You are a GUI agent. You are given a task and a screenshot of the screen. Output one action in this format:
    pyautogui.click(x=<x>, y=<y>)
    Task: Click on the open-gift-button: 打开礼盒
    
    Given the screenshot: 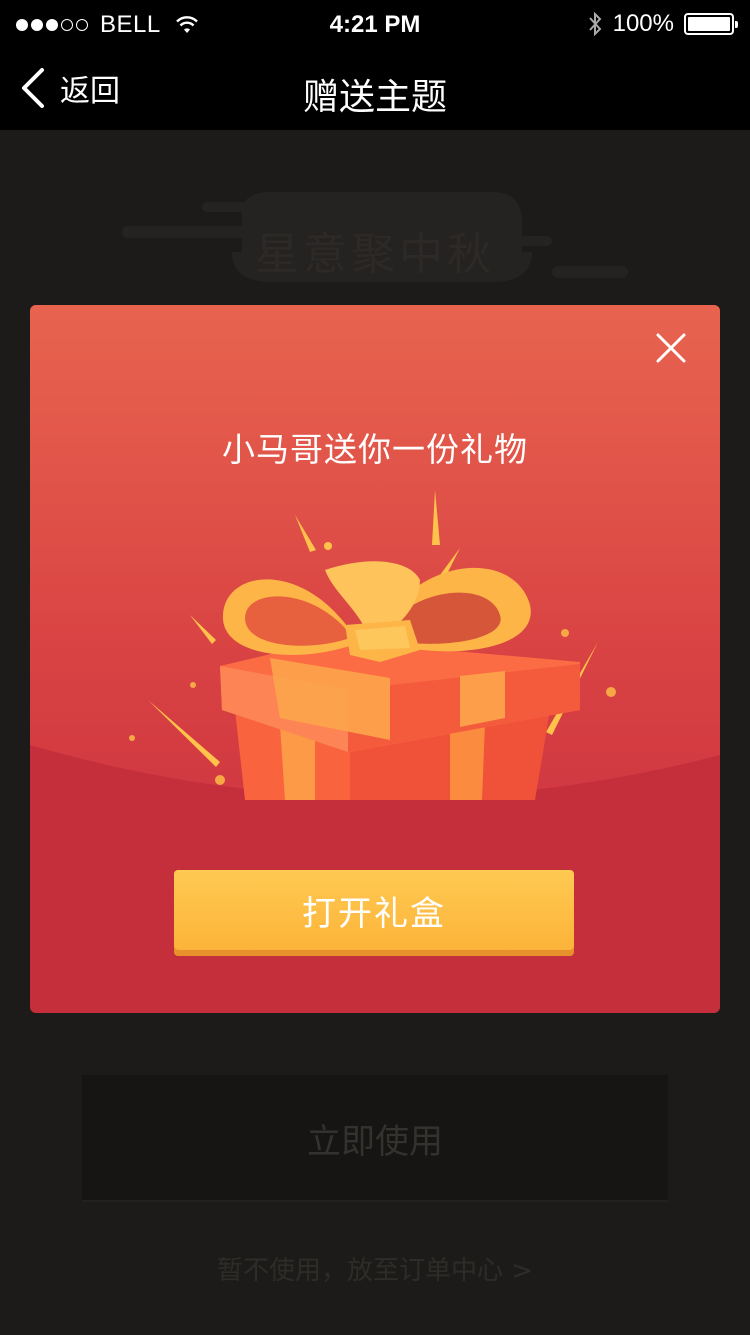 What is the action you would take?
    pyautogui.click(x=374, y=910)
    